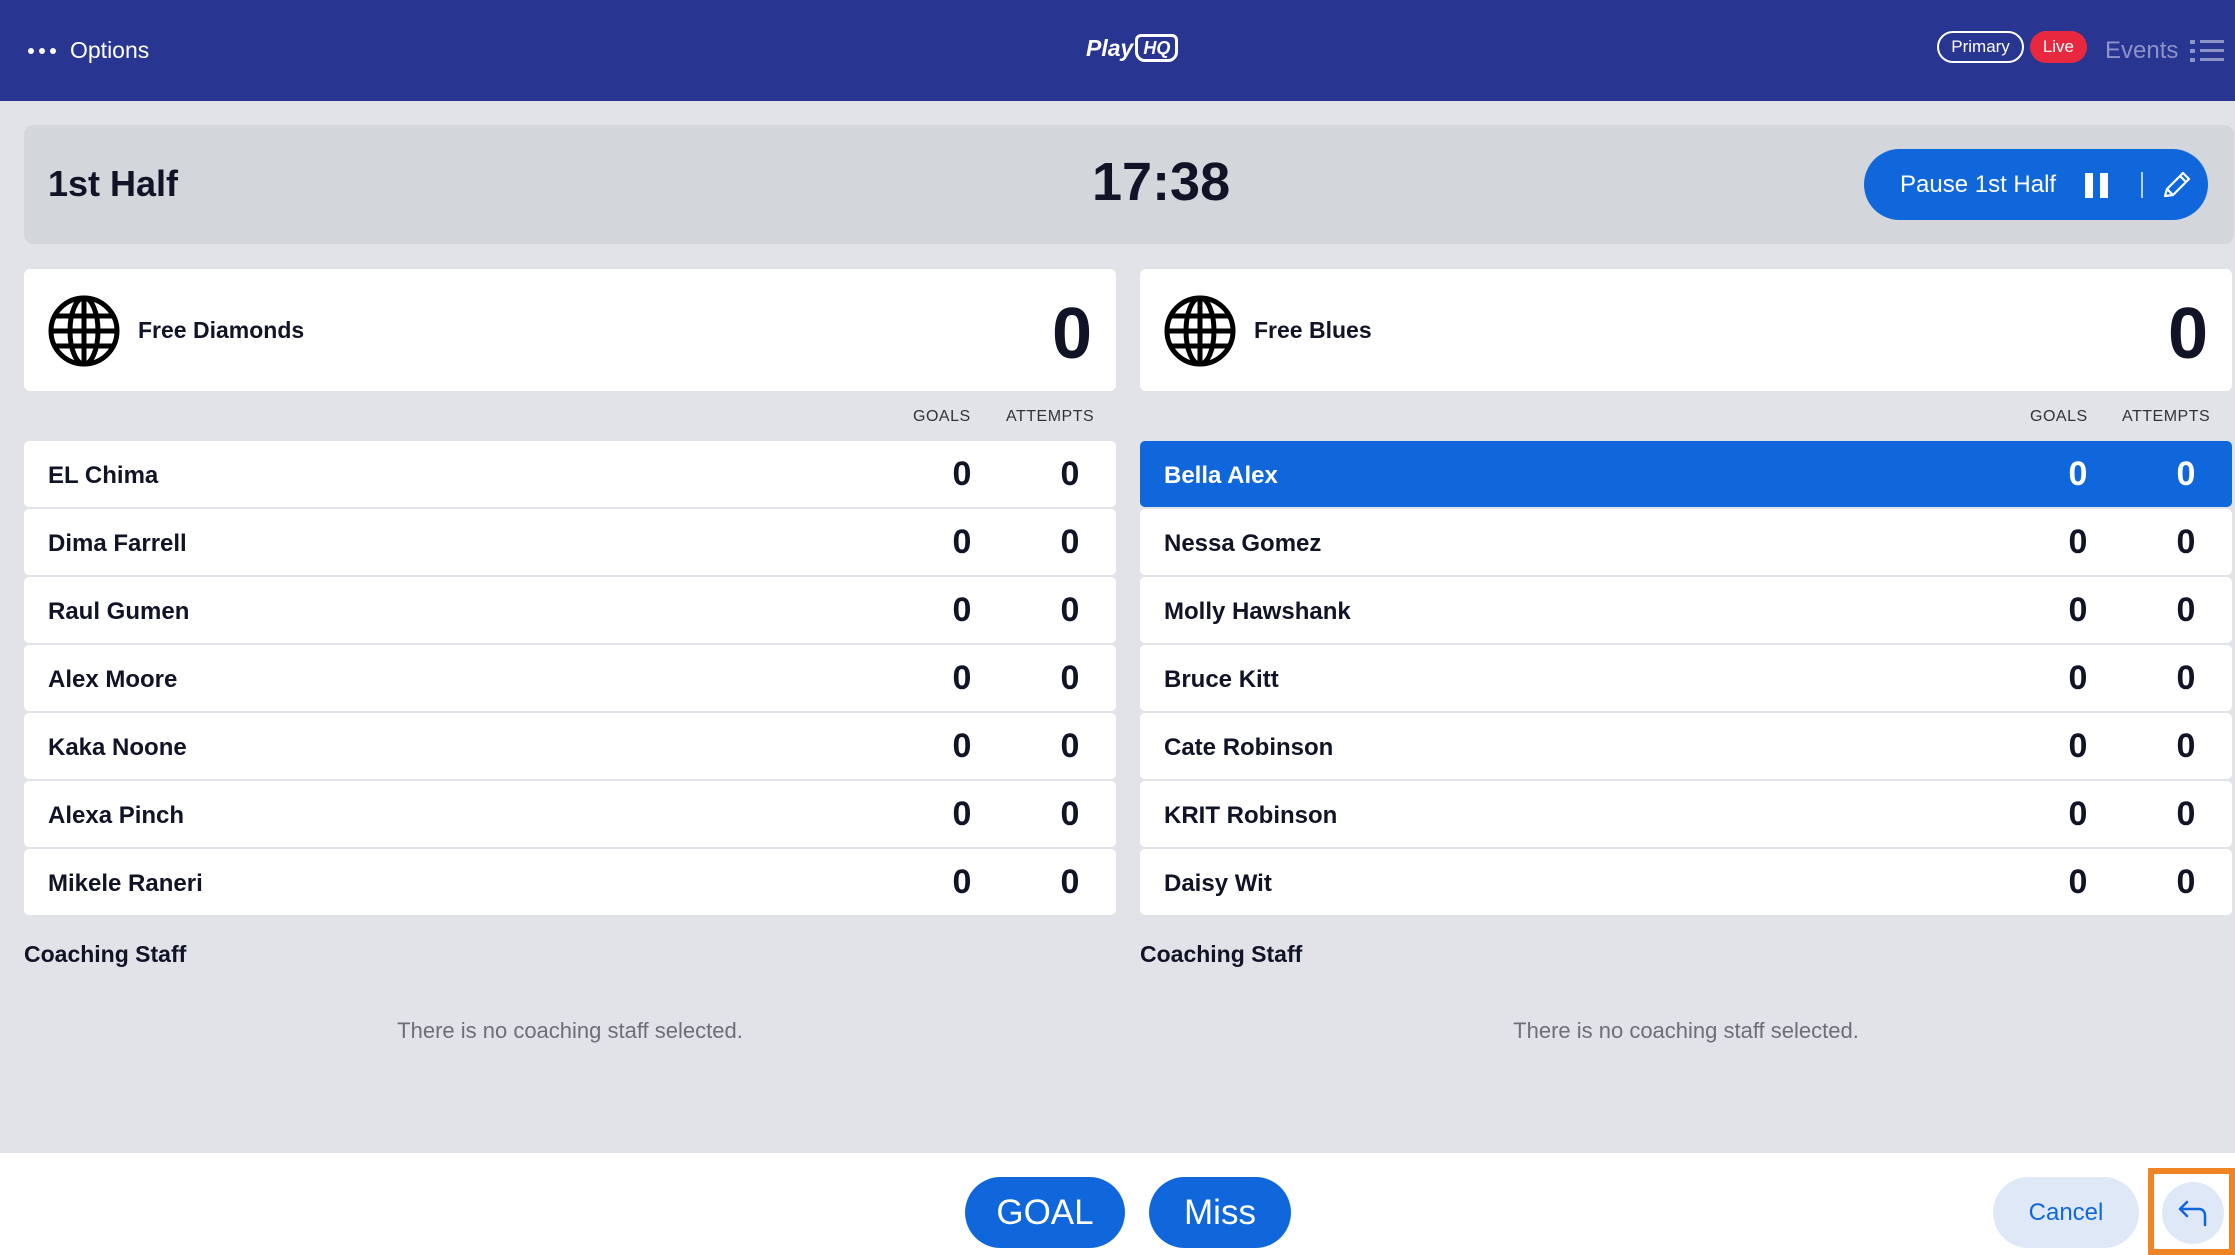  Describe the element at coordinates (1257, 611) in the screenshot. I see `player-name: Molly Hawshank` at that location.